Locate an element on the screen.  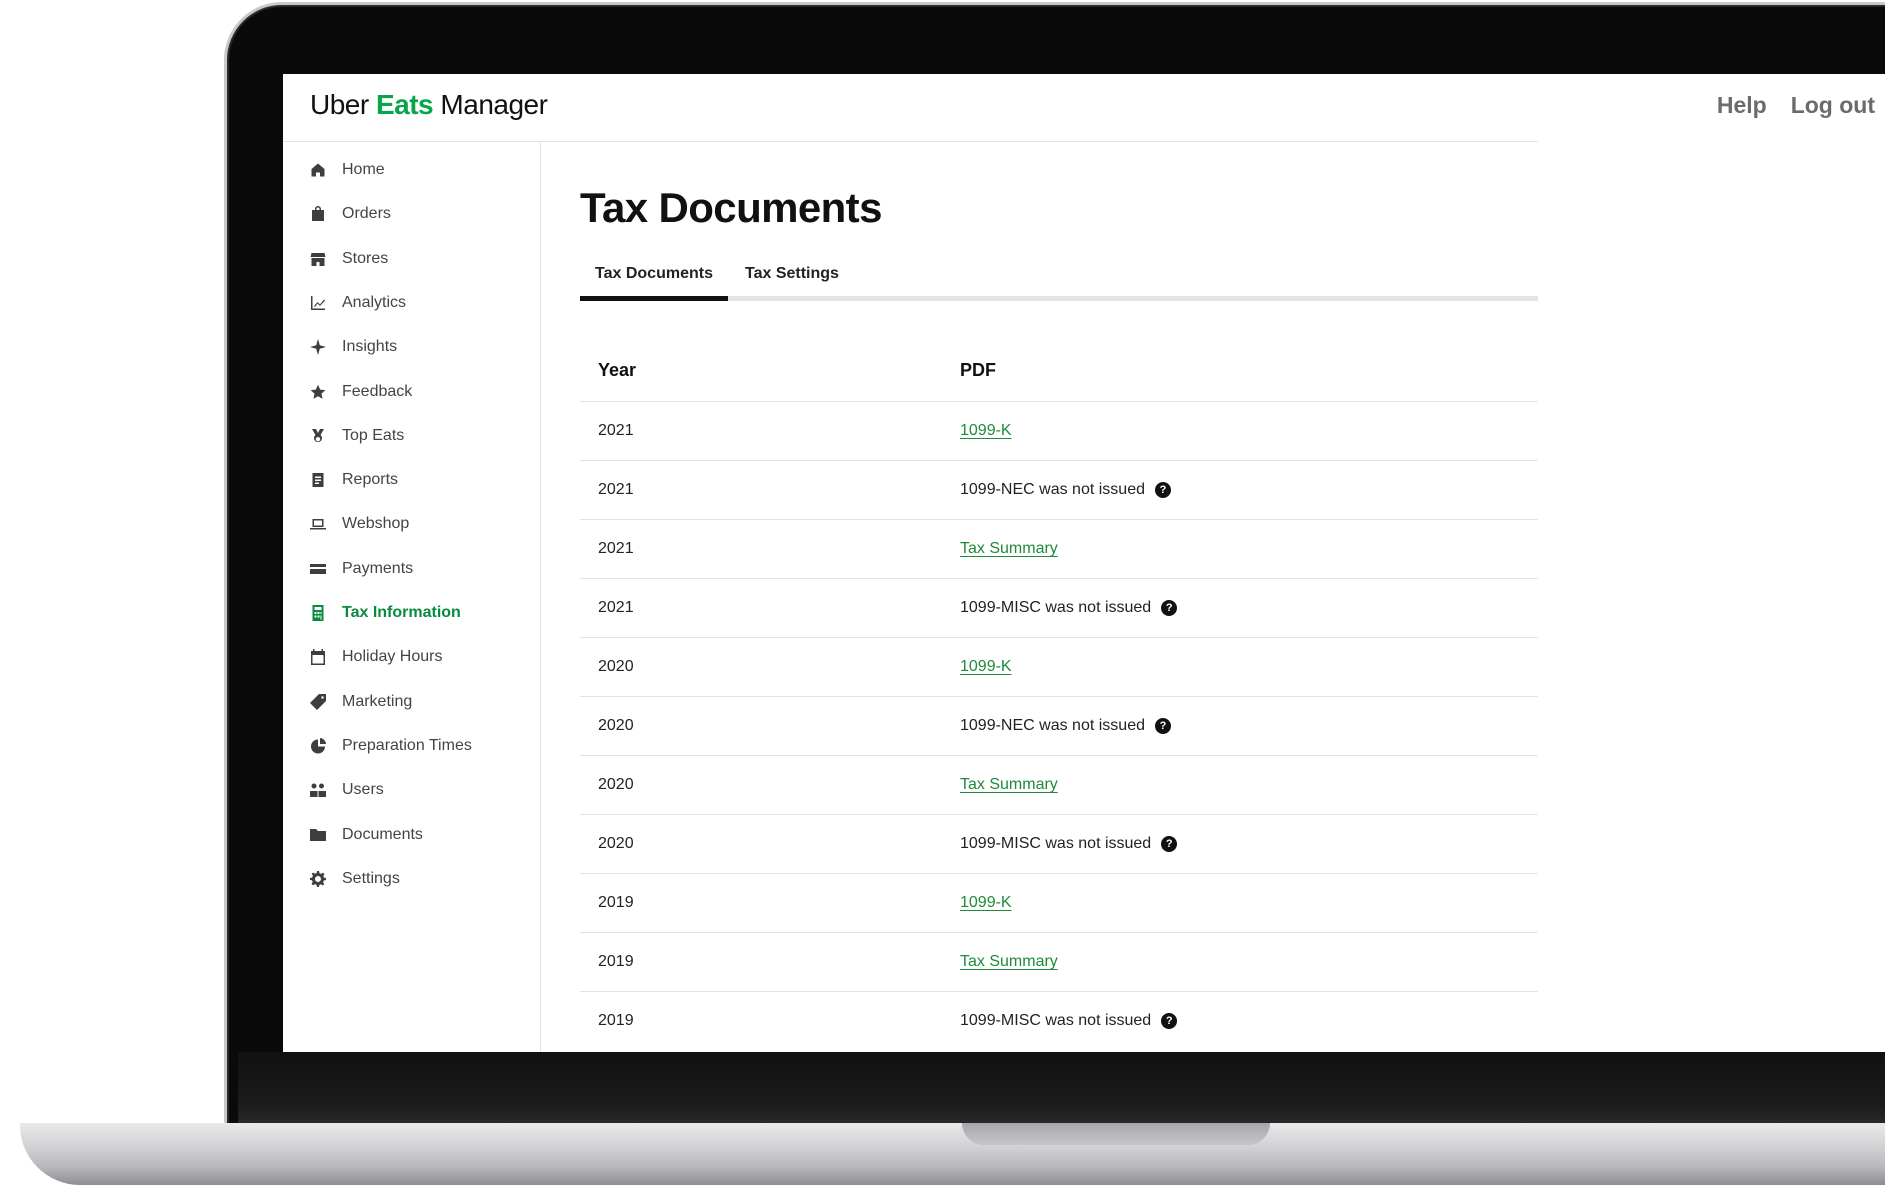
sidebar-item-preparation-times: Preparation Times is located at coordinates (391, 746).